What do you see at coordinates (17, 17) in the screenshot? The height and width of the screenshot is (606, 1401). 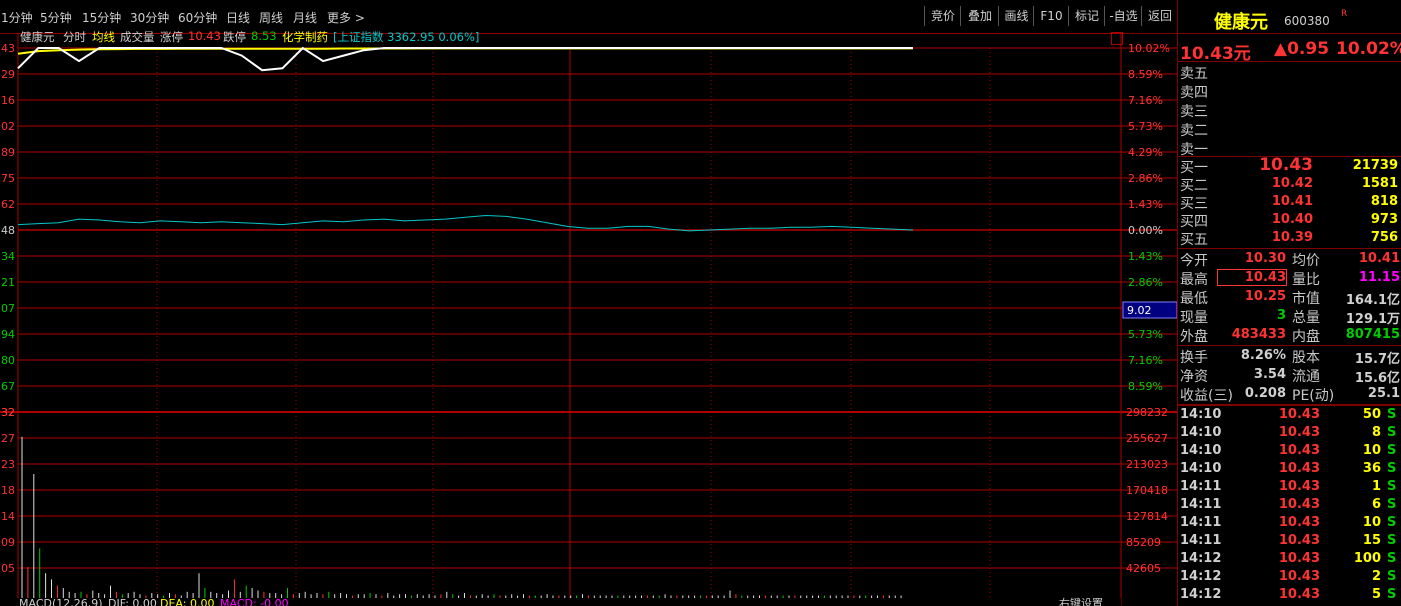 I see `period-tab: 1分钟` at bounding box center [17, 17].